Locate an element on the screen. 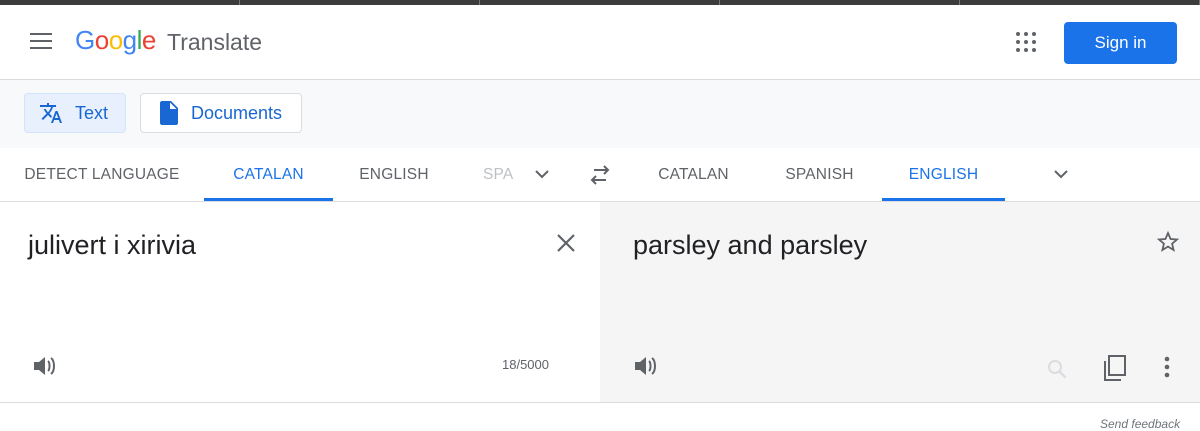 Image resolution: width=1200 pixels, height=431 pixels. clear-icon is located at coordinates (566, 243).